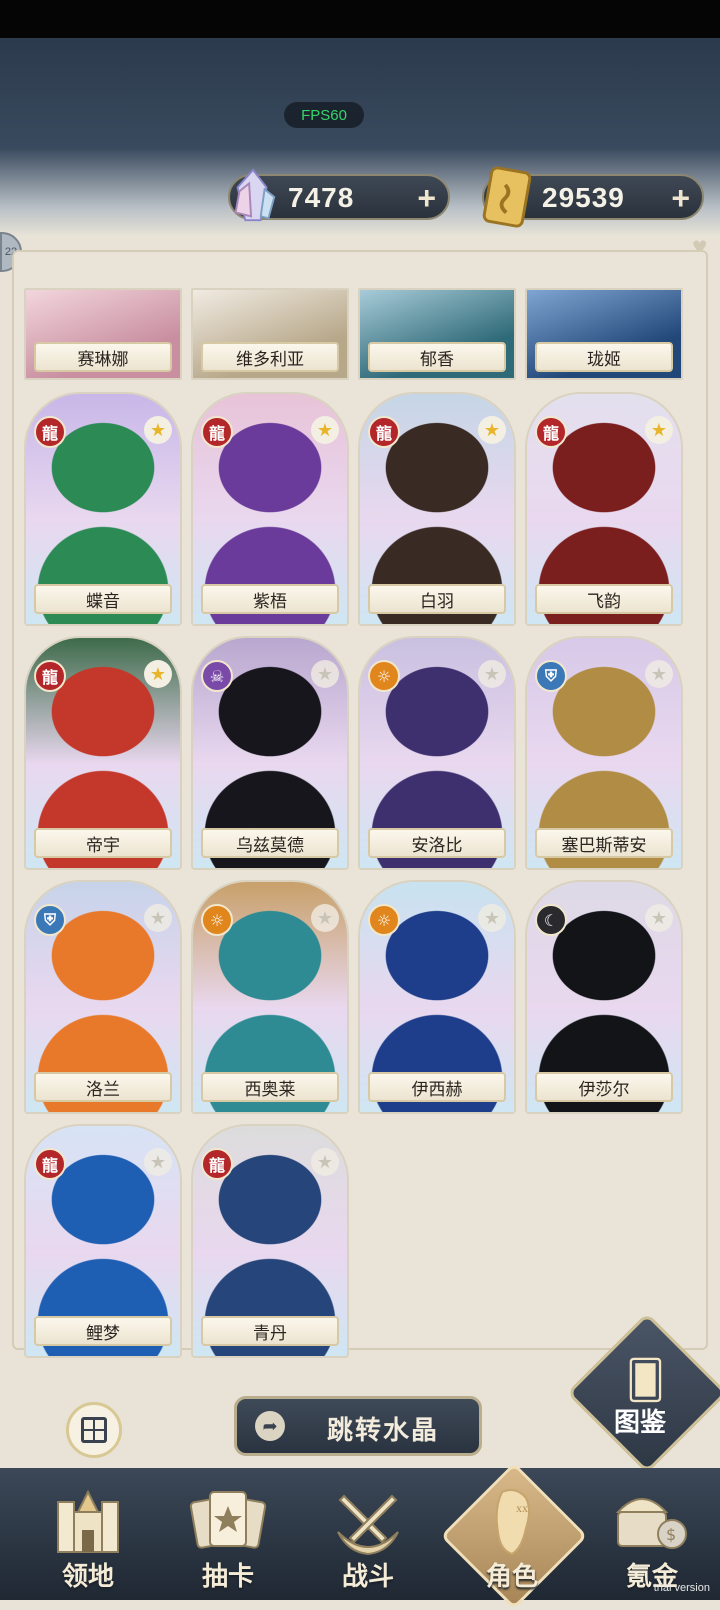 This screenshot has width=720, height=1610. I want to click on character-card: ☠ ★ 乌兹莫德, so click(270, 753).